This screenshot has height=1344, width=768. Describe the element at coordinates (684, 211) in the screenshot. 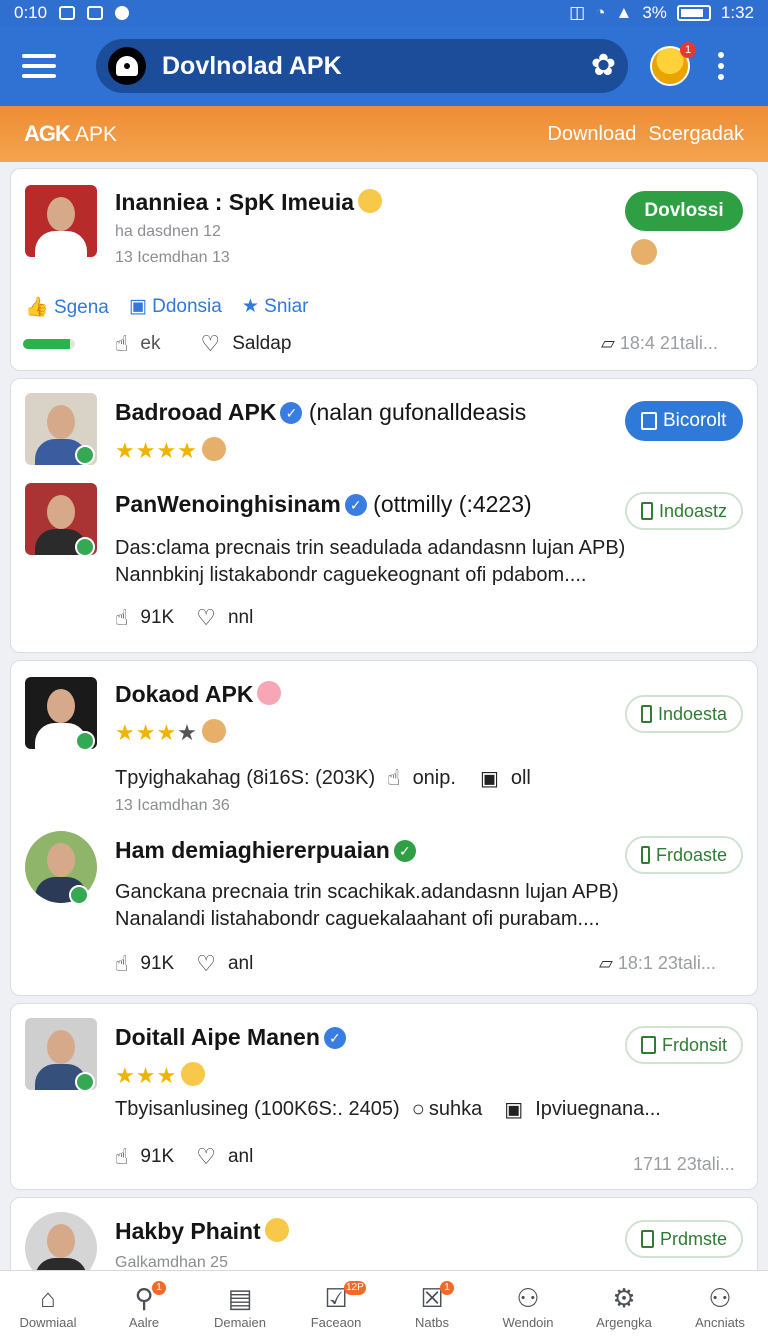

I see `download-button: Dovlossi` at that location.